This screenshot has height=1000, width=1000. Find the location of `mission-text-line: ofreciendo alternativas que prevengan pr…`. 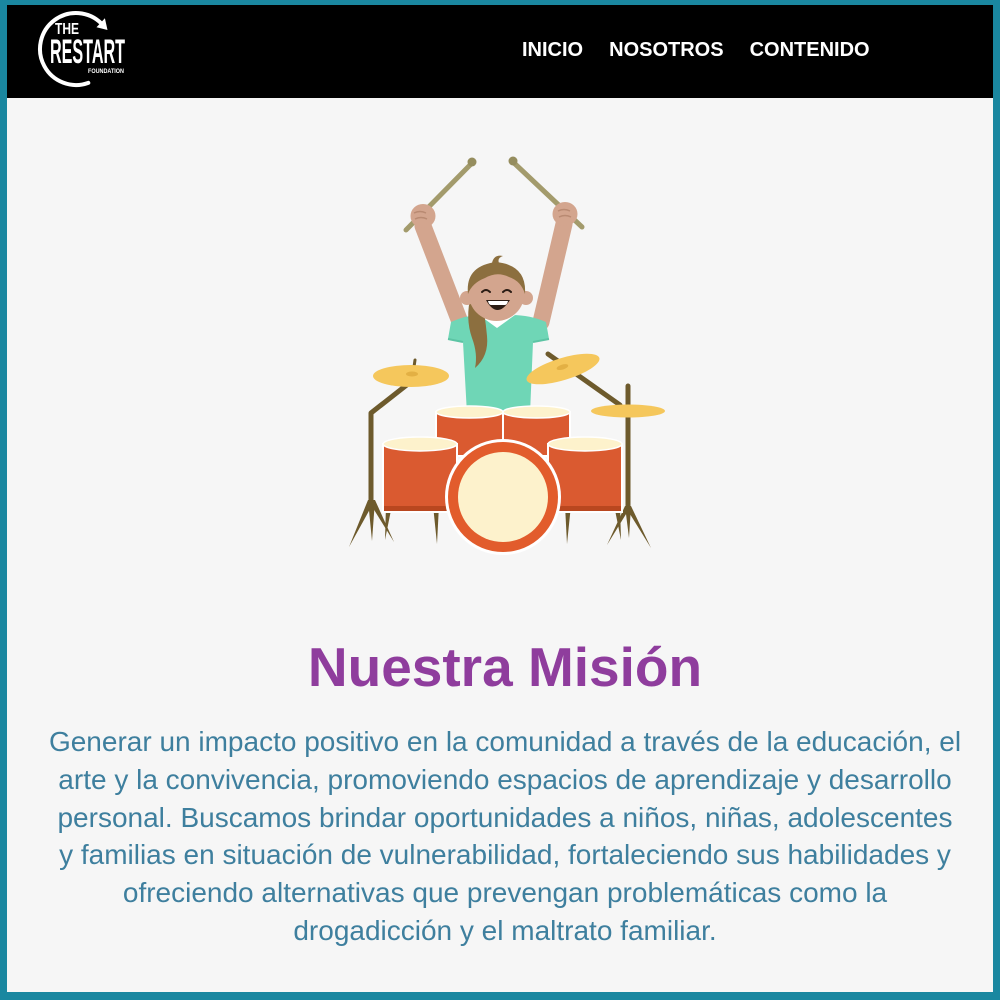

mission-text-line: ofreciendo alternativas que prevengan pr… is located at coordinates (505, 893).